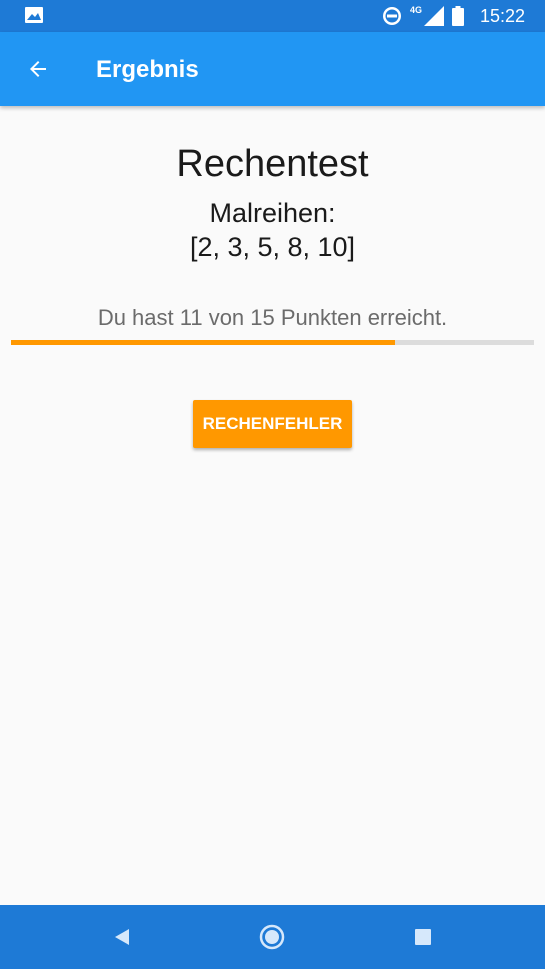  What do you see at coordinates (502, 15) in the screenshot?
I see `clock: 15:22` at bounding box center [502, 15].